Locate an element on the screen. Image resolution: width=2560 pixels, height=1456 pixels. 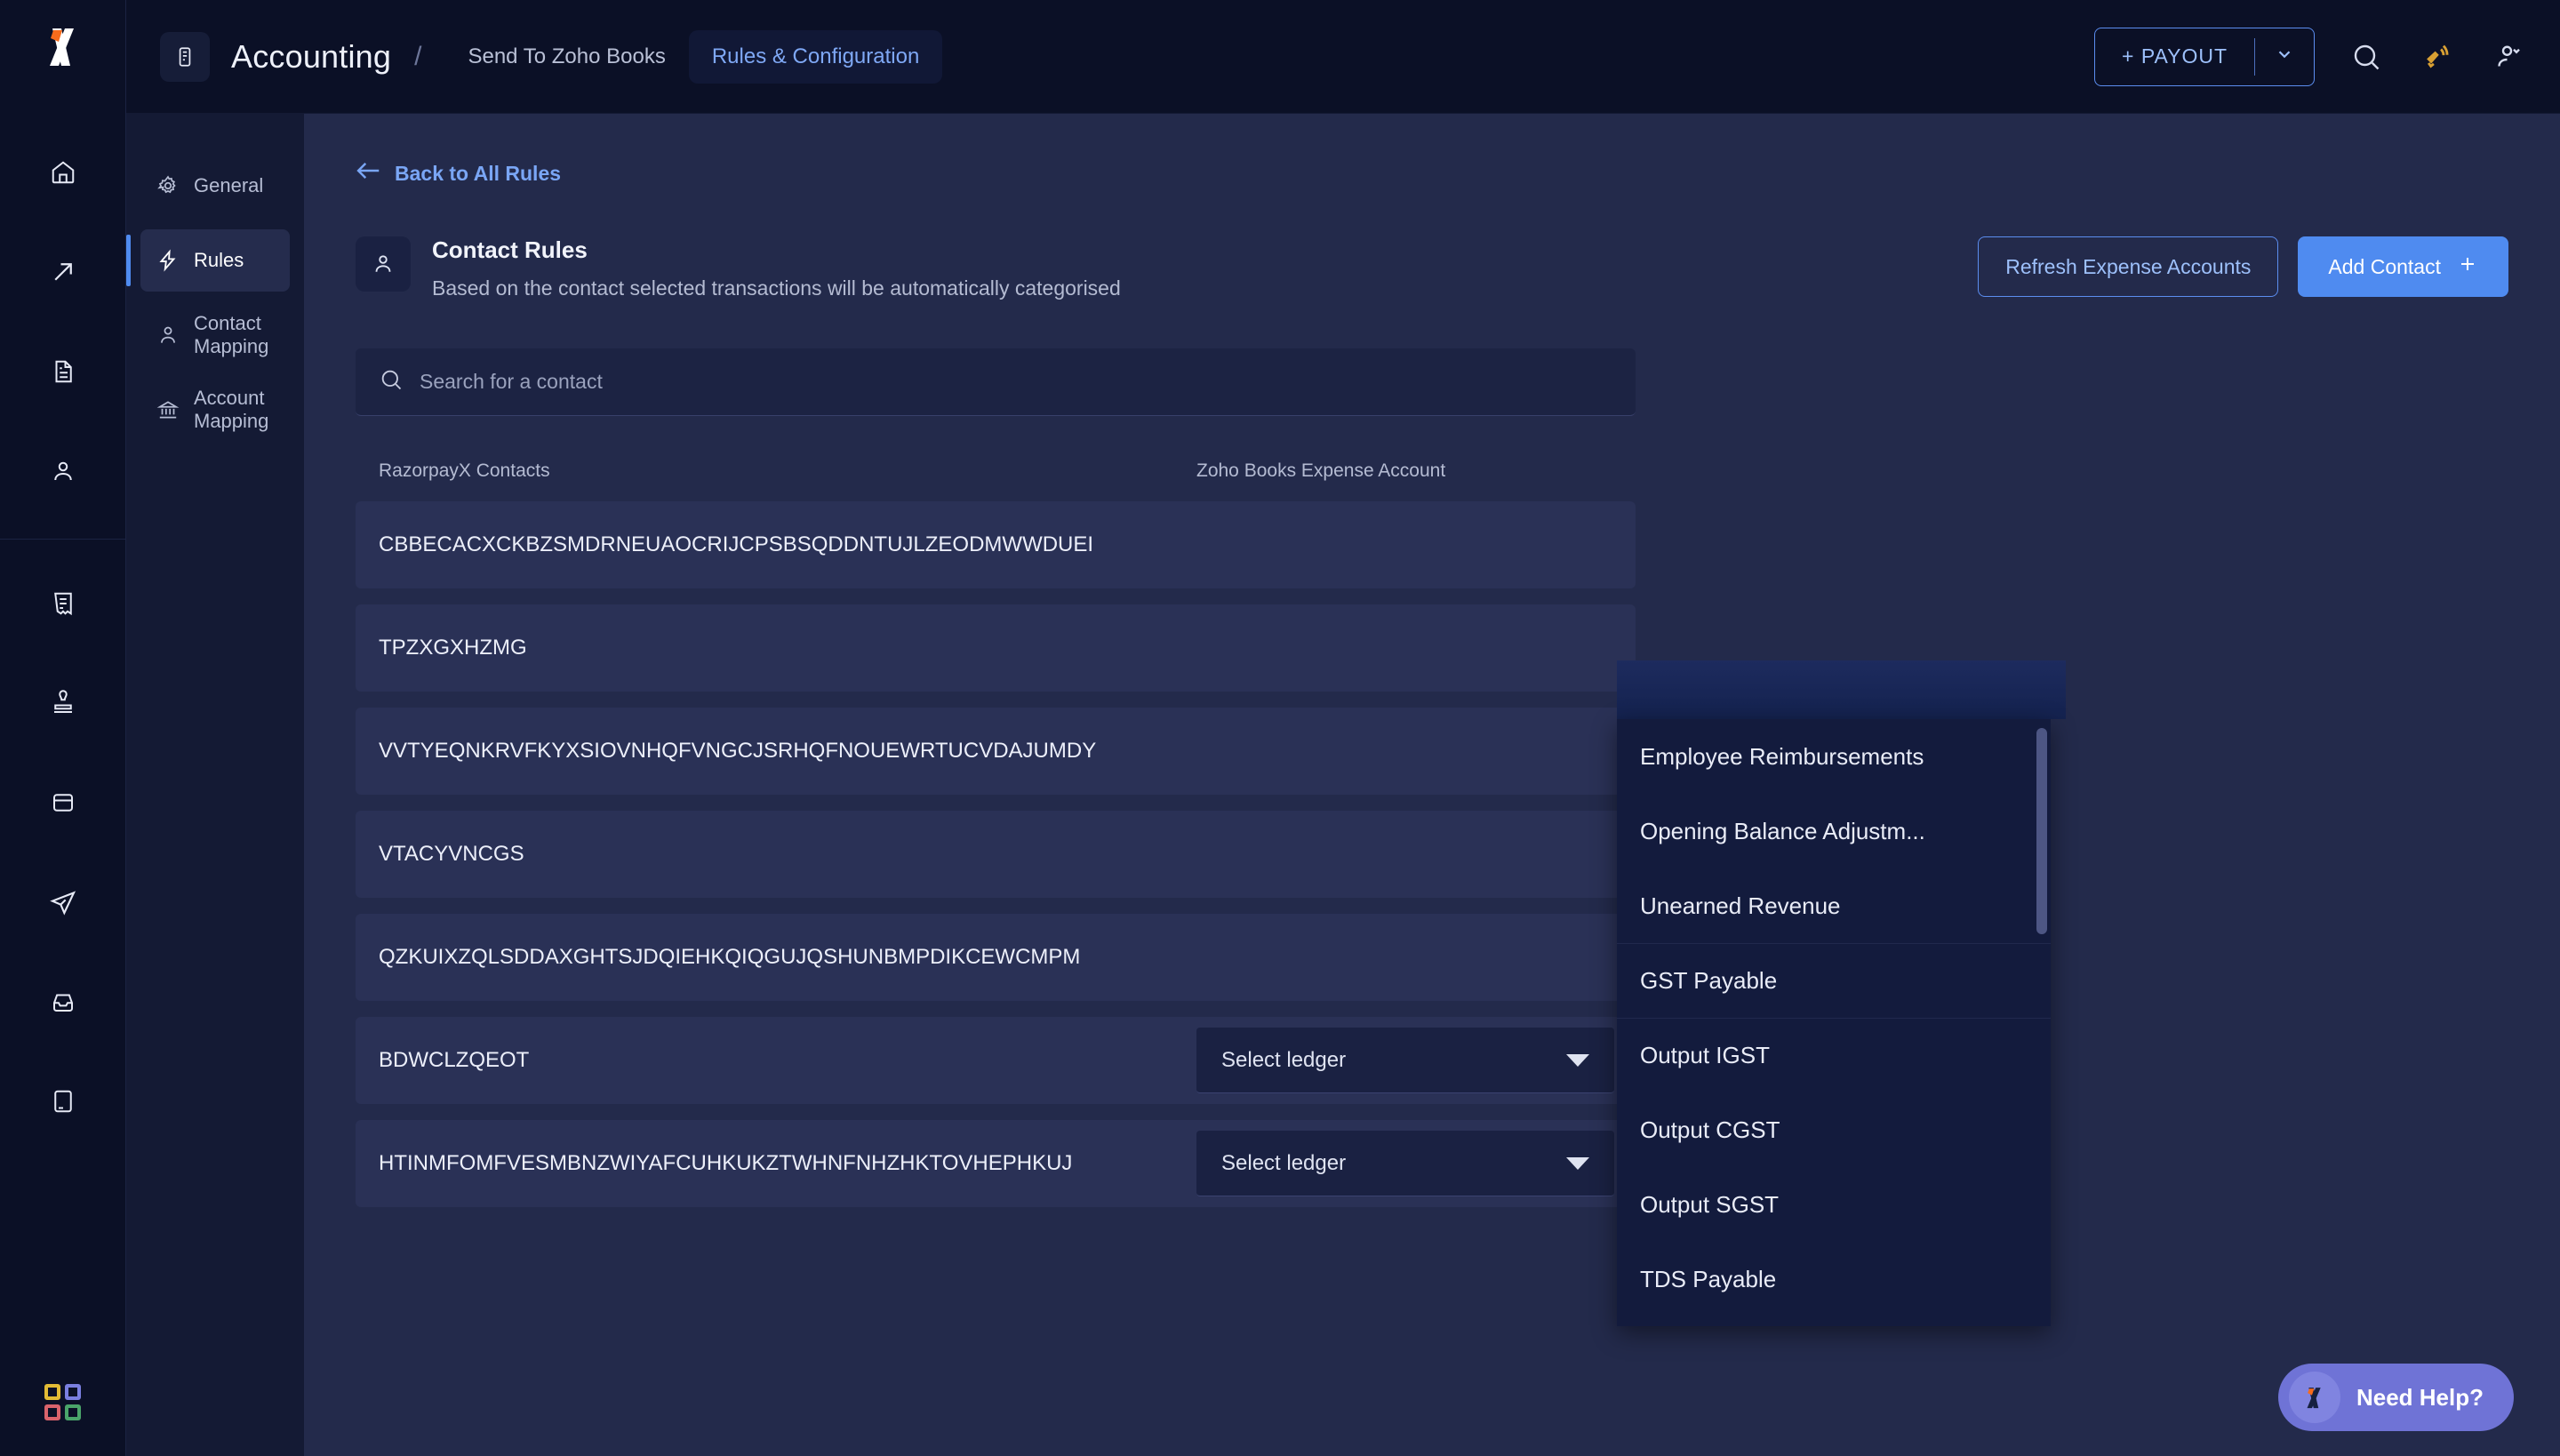
dropdown-option: Unearned Revenue is located at coordinates (1834, 905).